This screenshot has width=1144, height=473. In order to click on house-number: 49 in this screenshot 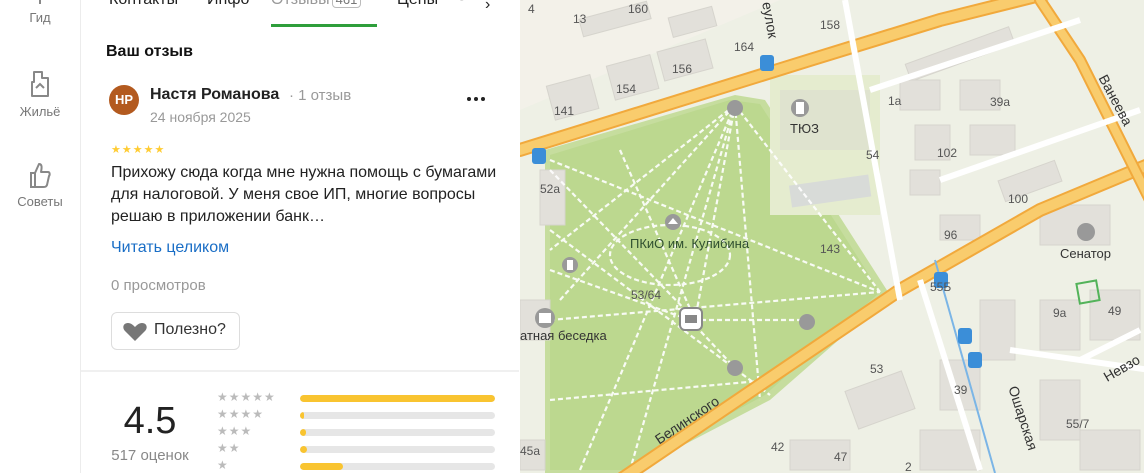, I will do `click(1115, 311)`.